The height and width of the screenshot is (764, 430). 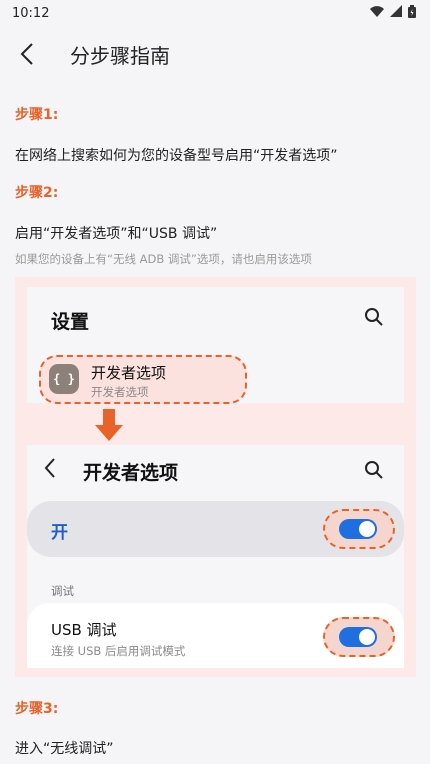 What do you see at coordinates (59, 533) in the screenshot?
I see `on-label: 开` at bounding box center [59, 533].